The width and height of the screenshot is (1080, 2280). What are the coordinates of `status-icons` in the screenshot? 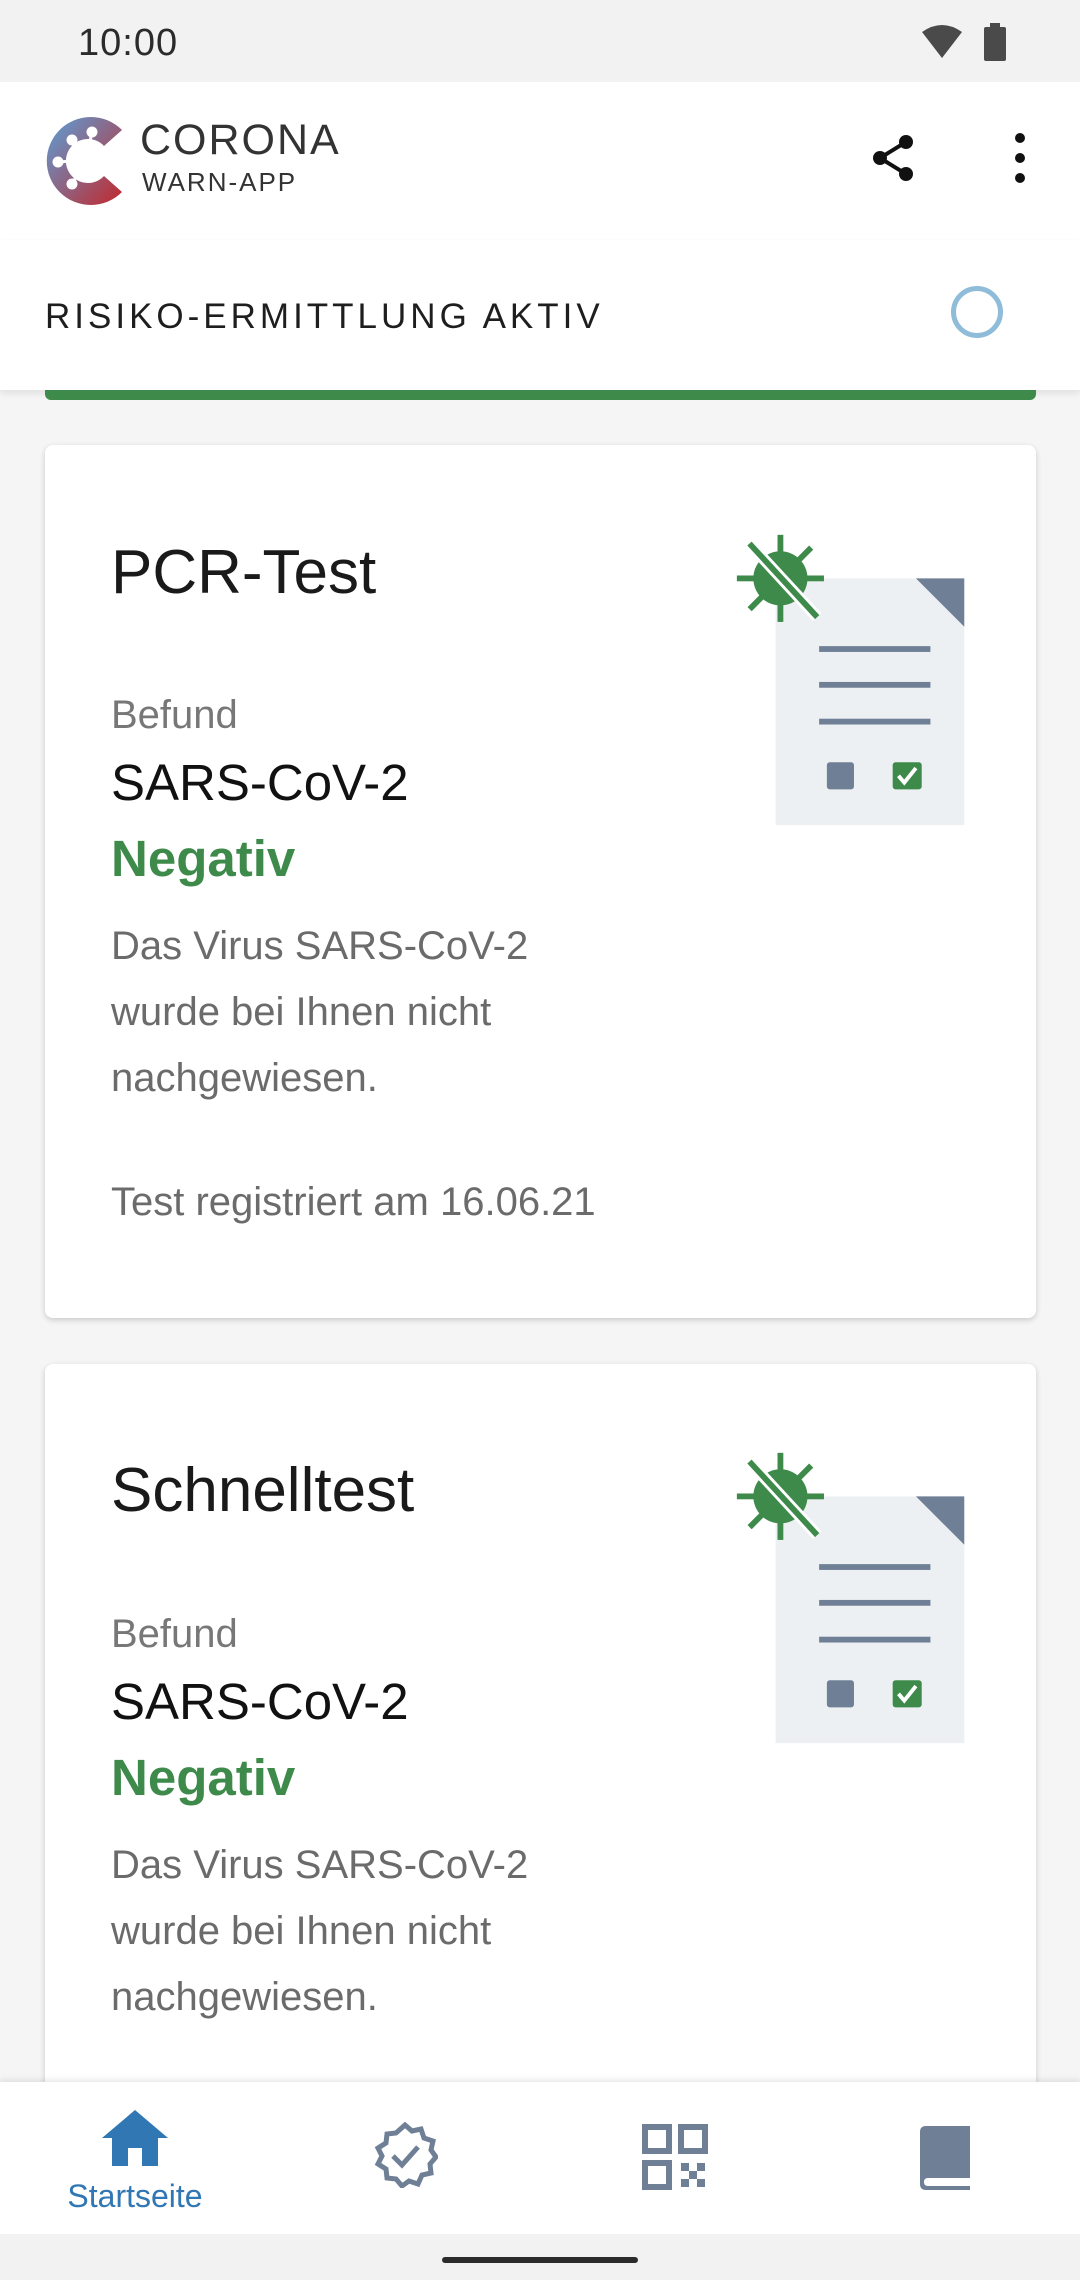 It's located at (964, 42).